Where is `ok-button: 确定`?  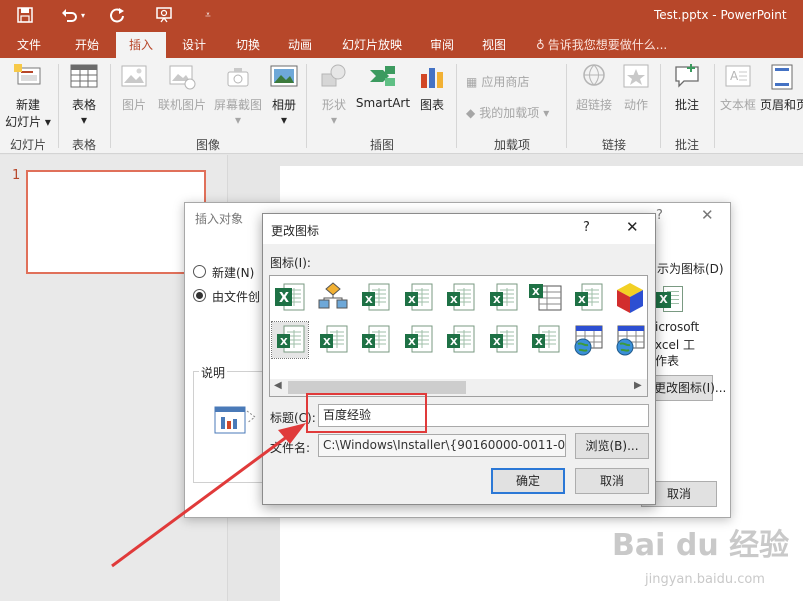
ok-button: 确定 is located at coordinates (528, 481).